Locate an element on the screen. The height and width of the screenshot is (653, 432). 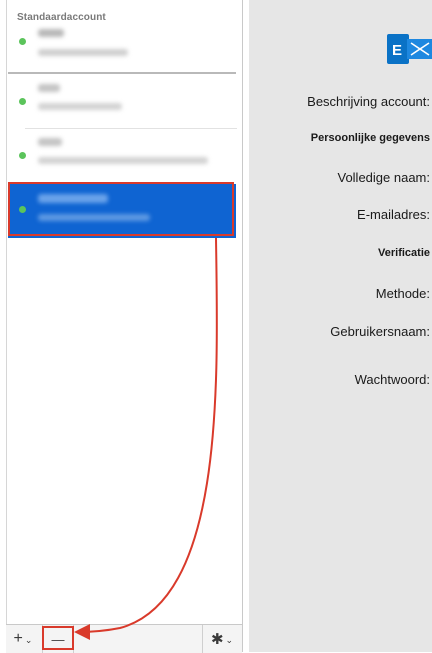
password-label: Wachtwoord: is located at coordinates (392, 379).